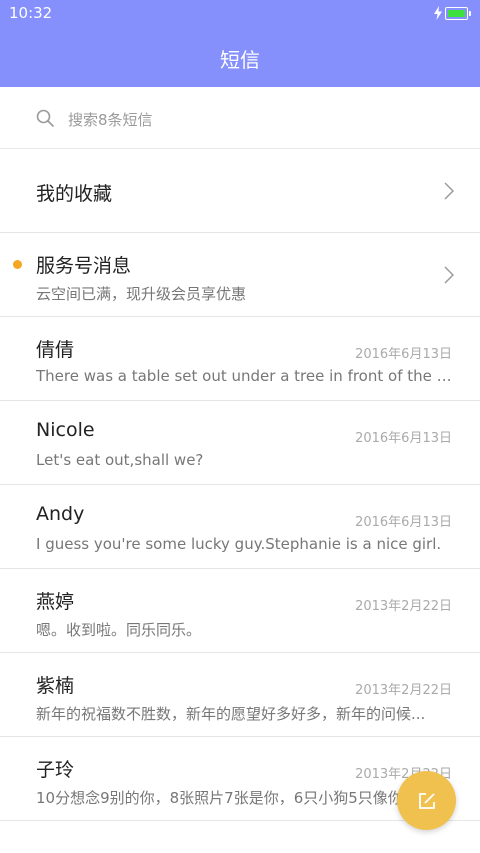 The image size is (480, 853). I want to click on search-input: 搜索8条短信, so click(110, 119).